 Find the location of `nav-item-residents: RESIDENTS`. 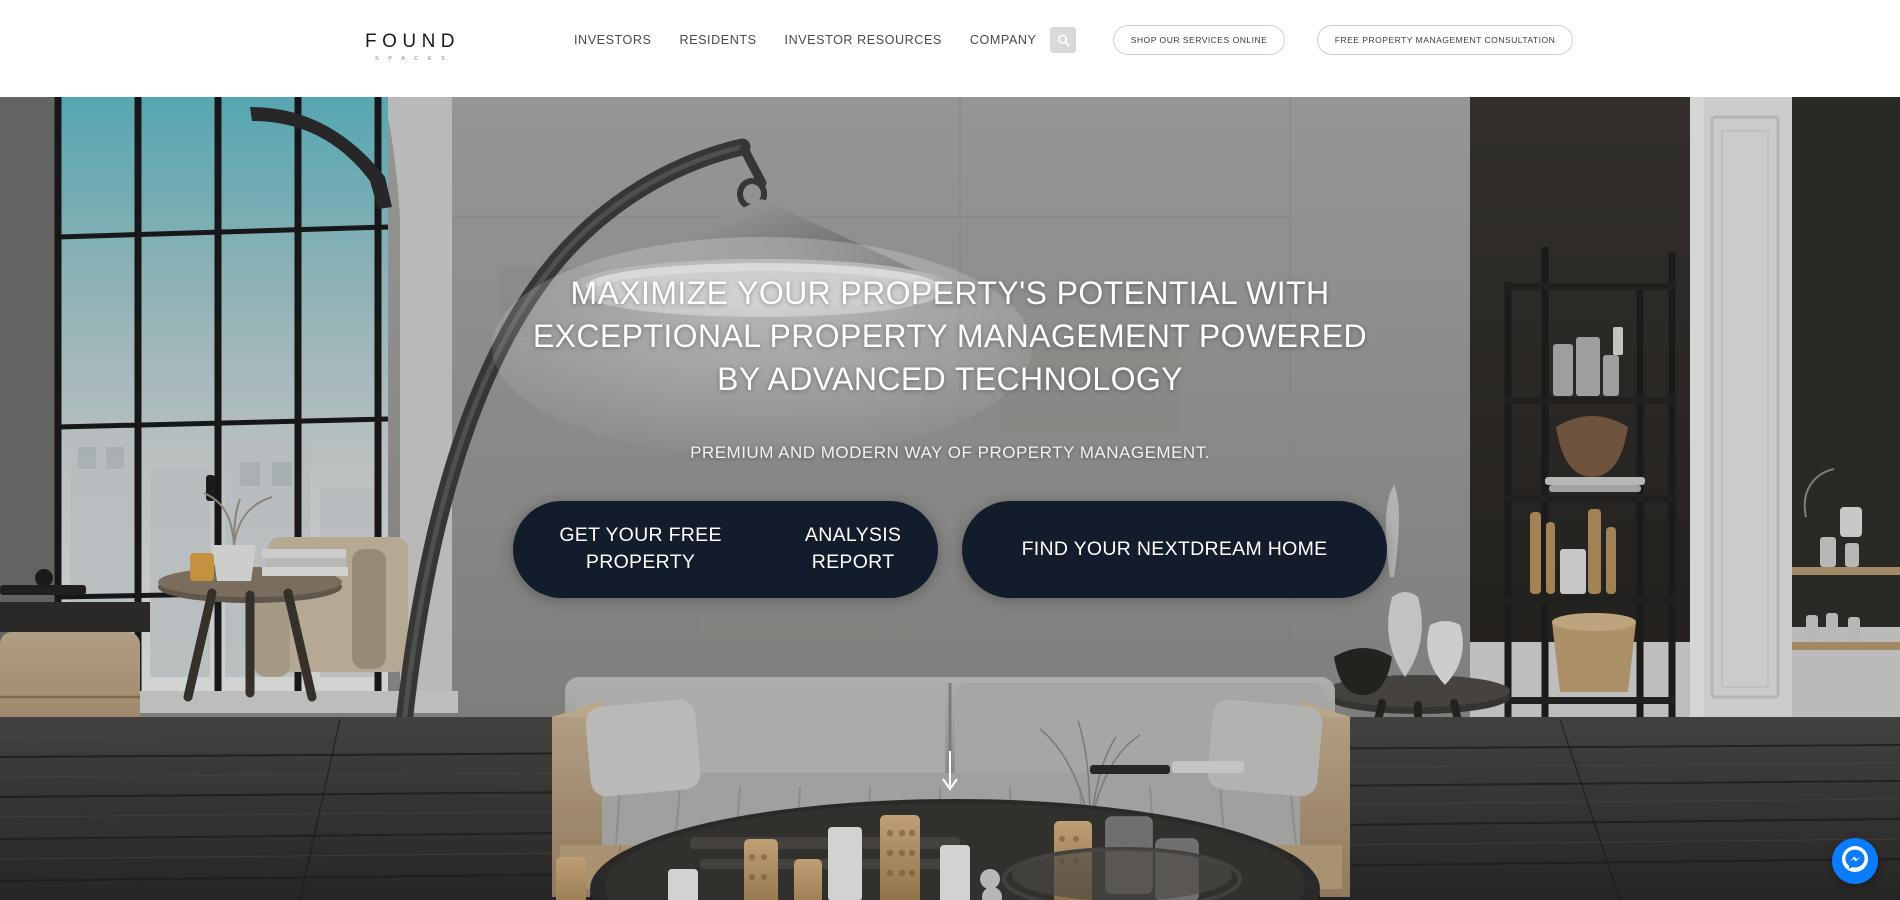

nav-item-residents: RESIDENTS is located at coordinates (718, 40).